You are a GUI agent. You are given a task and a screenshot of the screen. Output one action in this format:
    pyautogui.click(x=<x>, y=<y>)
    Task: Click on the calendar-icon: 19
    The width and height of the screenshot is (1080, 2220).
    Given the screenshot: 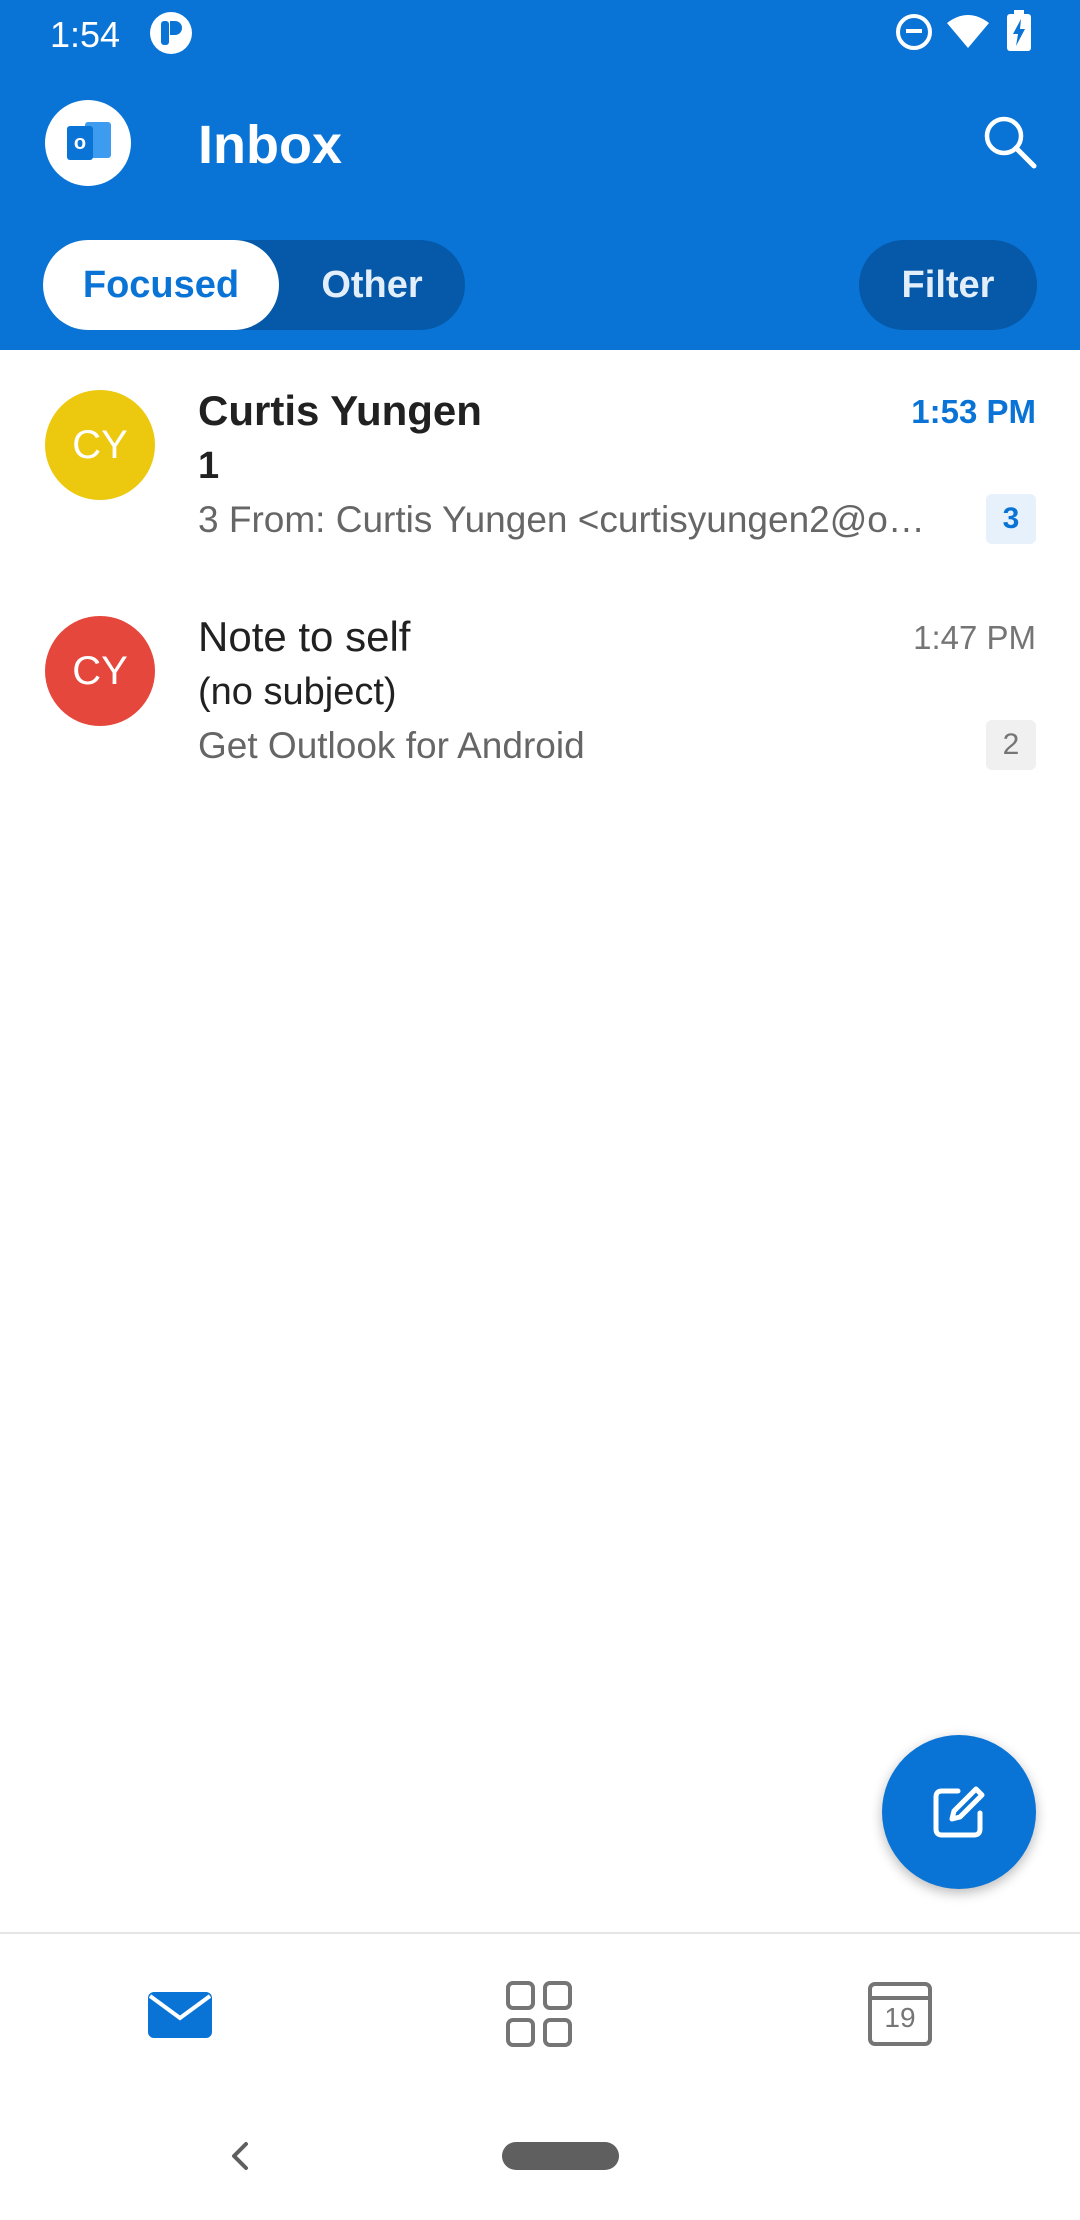 What is the action you would take?
    pyautogui.click(x=900, y=2014)
    